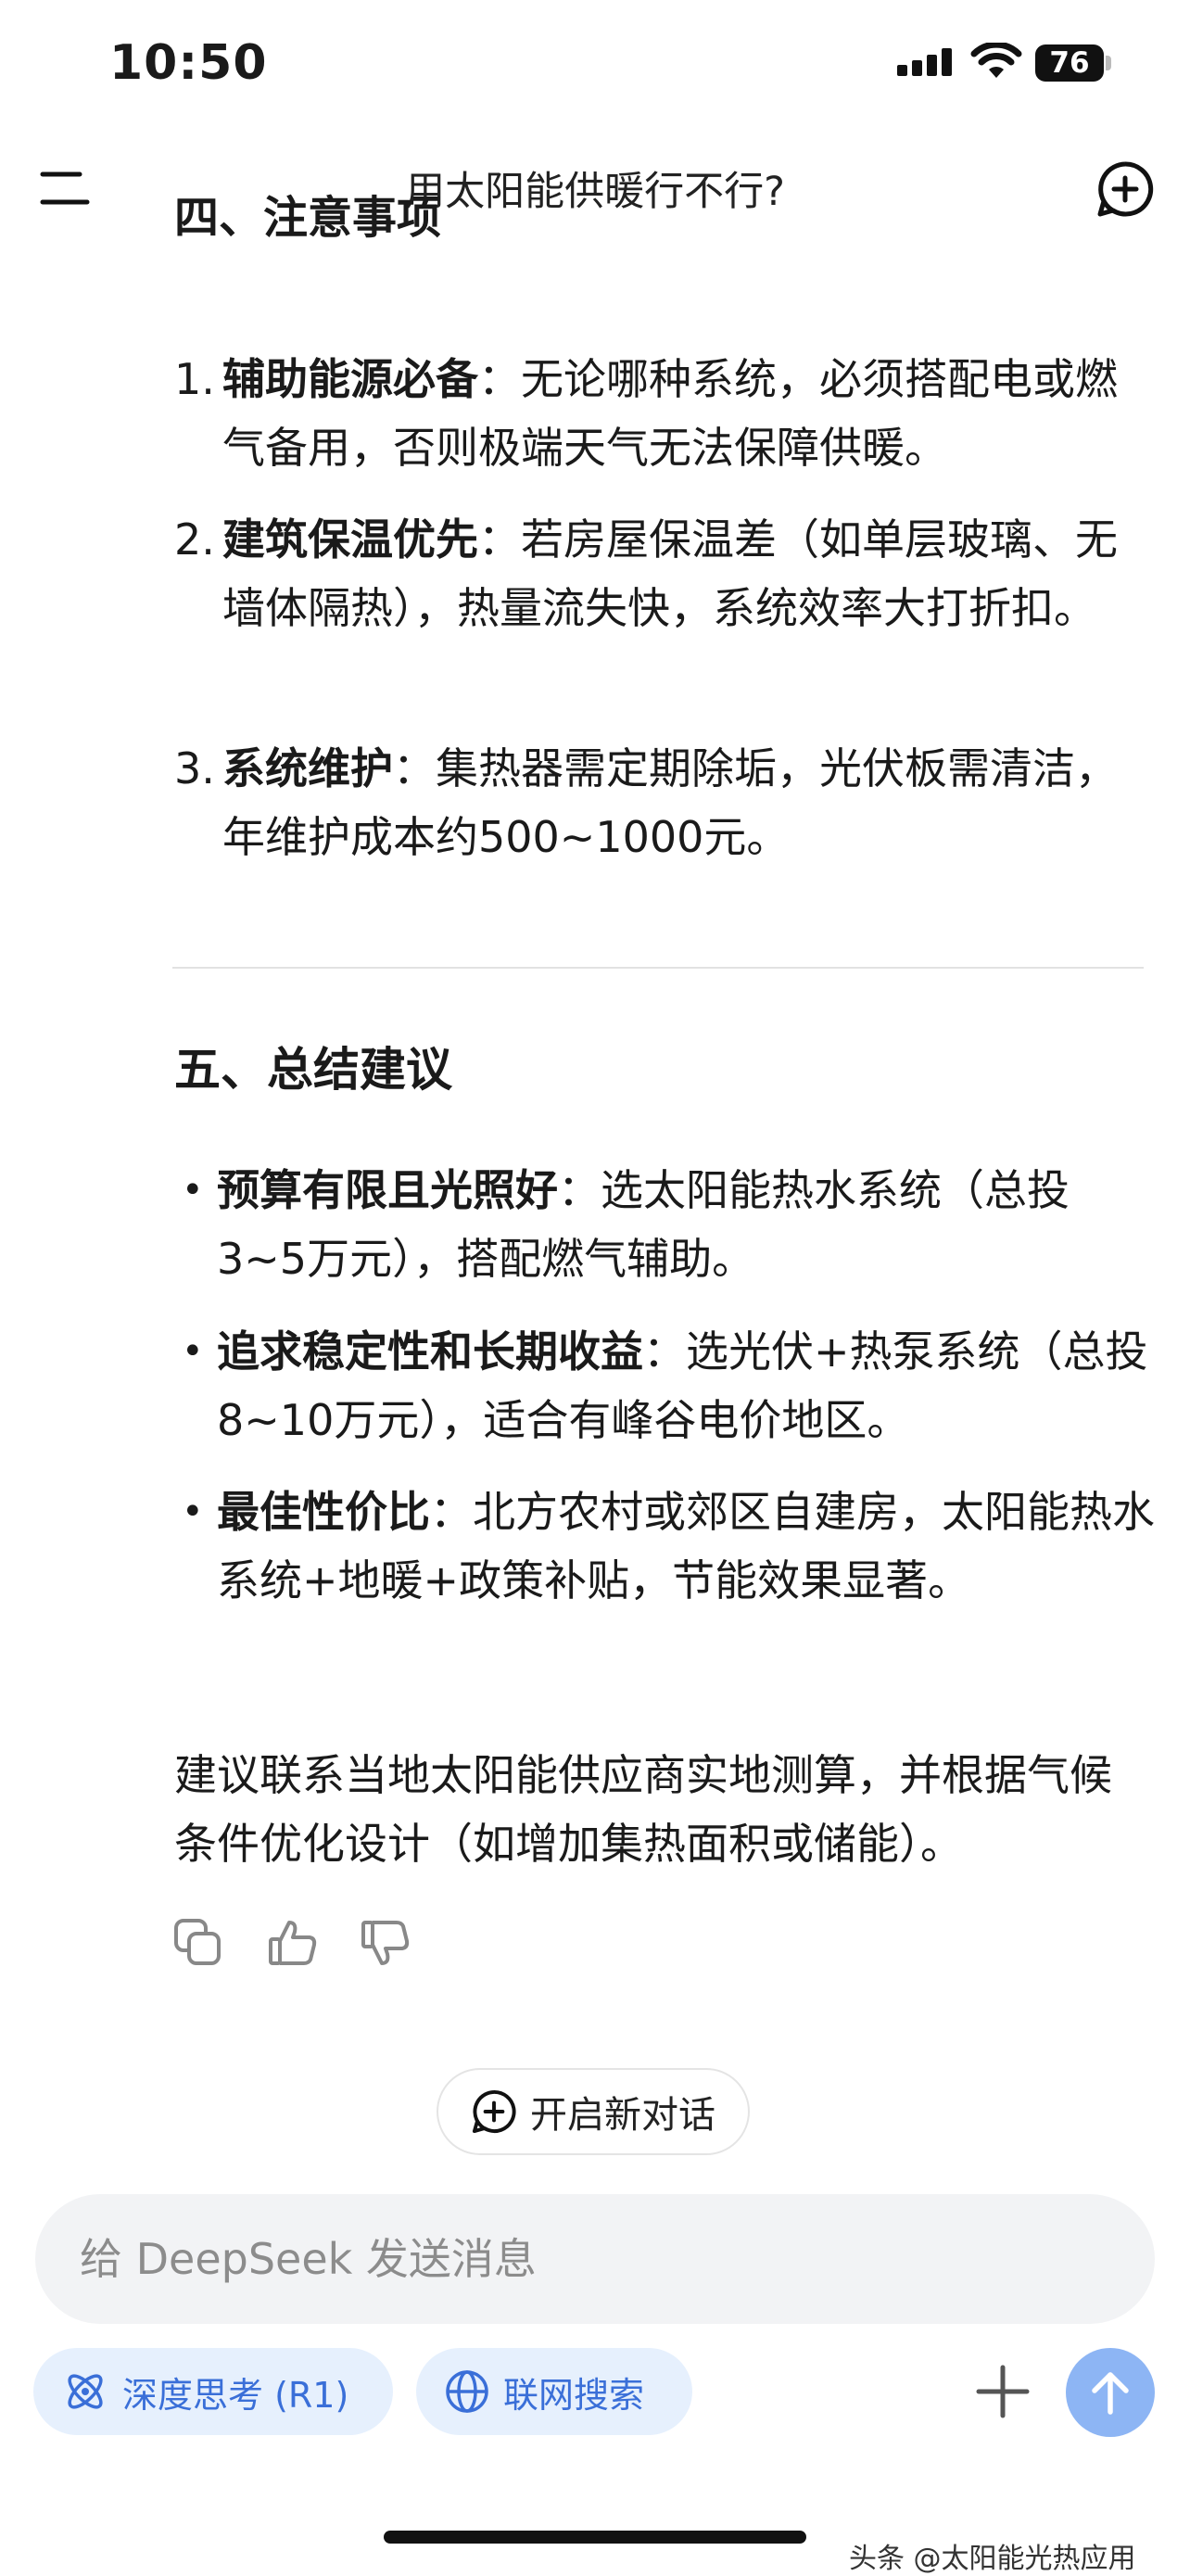 The image size is (1190, 2576). What do you see at coordinates (430, 1351) in the screenshot?
I see `list-item-title: 追求稳定性和长期收益` at bounding box center [430, 1351].